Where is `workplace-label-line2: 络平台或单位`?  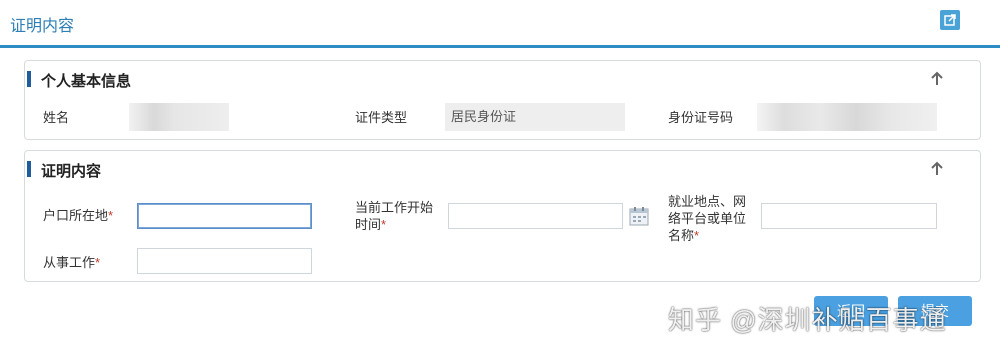 workplace-label-line2: 络平台或单位 is located at coordinates (707, 218).